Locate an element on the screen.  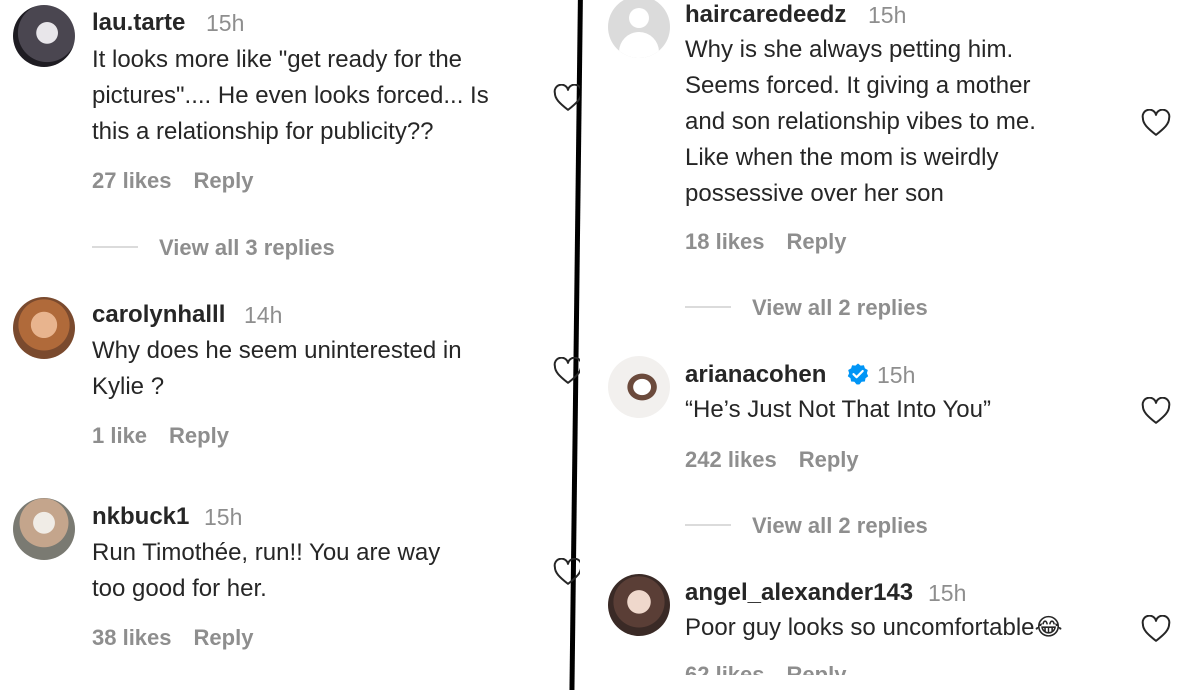
comment-line: Like when the mom is weirdly is located at coordinates (842, 157).